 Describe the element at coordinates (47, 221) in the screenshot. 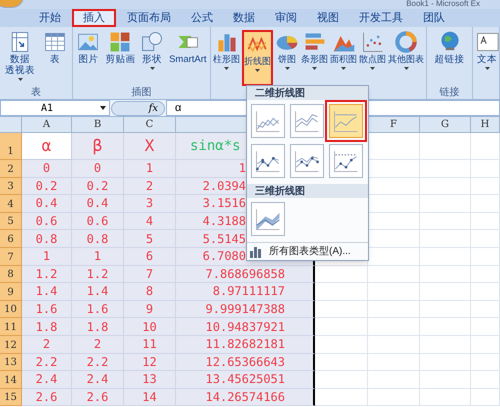

I see `table-cell: 0.6` at that location.